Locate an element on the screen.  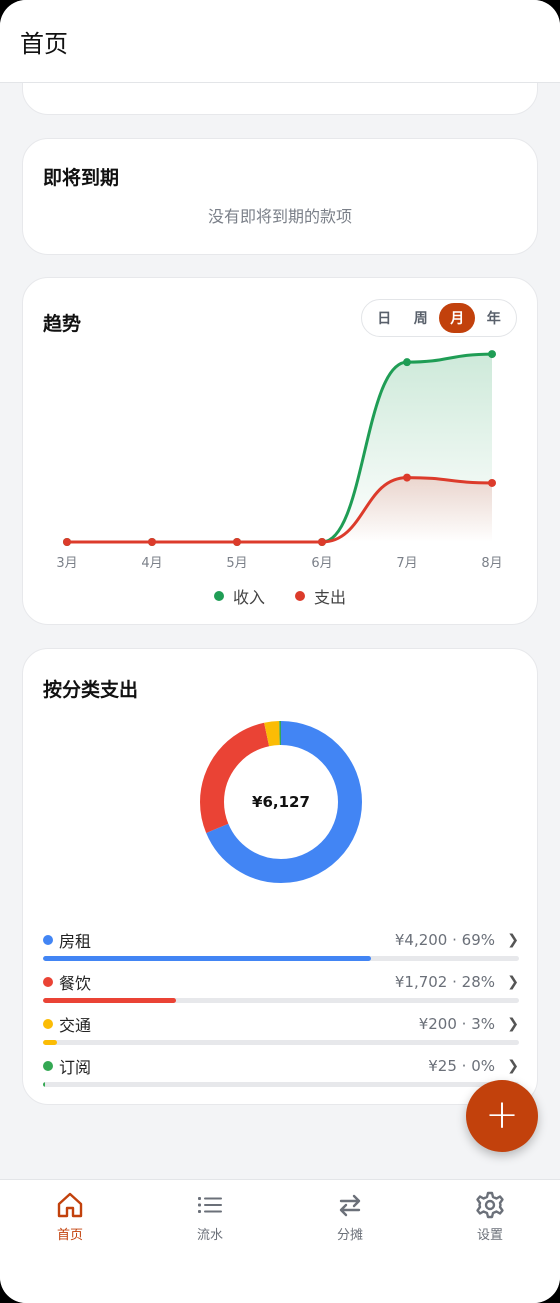
category-amount: ¥25 · 0% is located at coordinates (461, 1066).